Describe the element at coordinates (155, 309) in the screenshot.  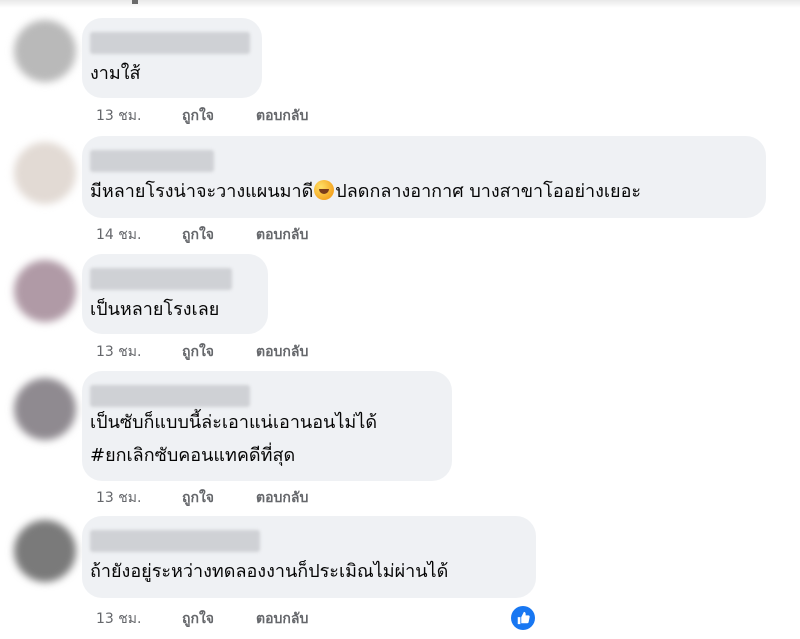
I see `comment-text: เป็นหลายโรงเลย` at that location.